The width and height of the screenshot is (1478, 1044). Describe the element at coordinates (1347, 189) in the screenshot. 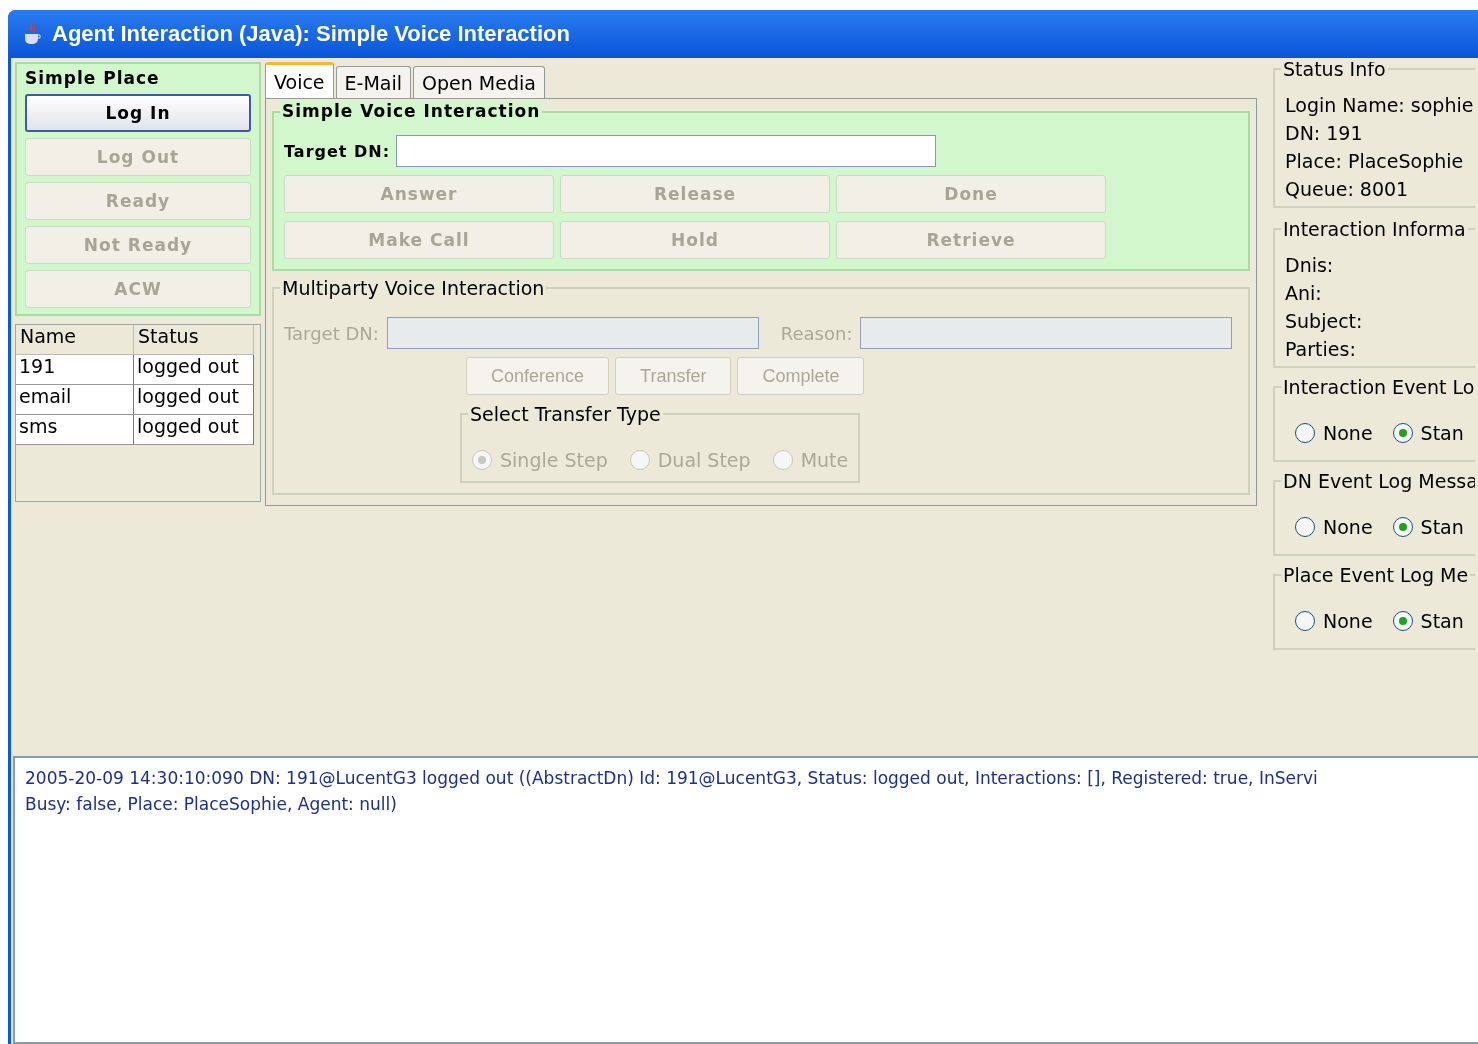

I see `info-text: Queue: 8001` at that location.